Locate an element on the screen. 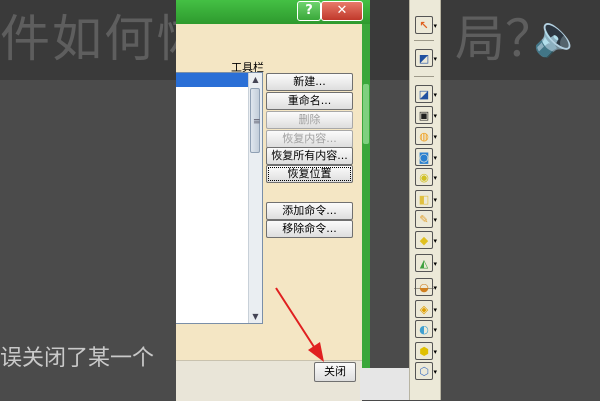 This screenshot has height=401, width=600. light-corner-patch is located at coordinates (385, 384).